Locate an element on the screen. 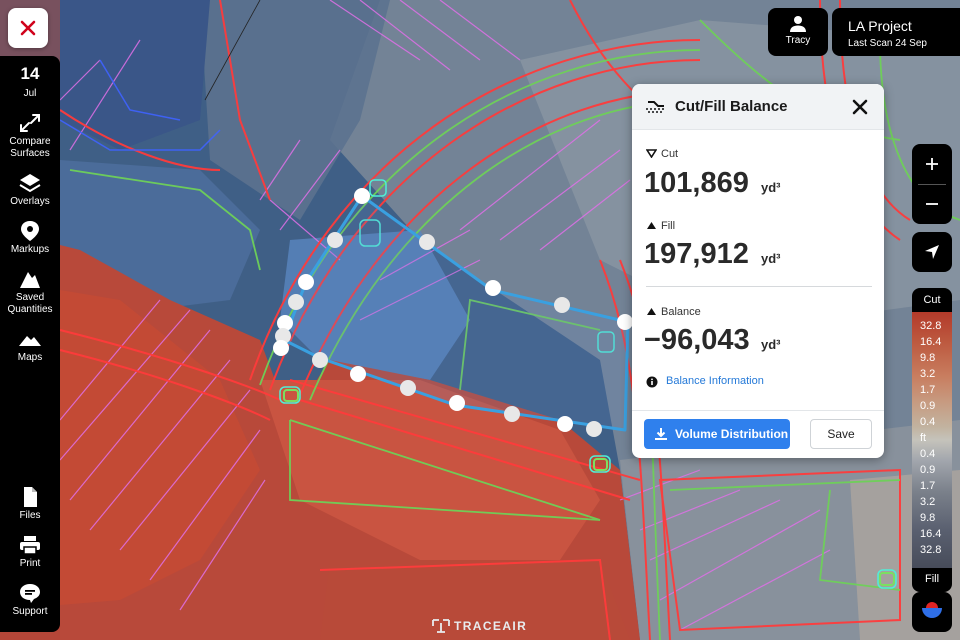 The height and width of the screenshot is (640, 960). panel-divider is located at coordinates (759, 286).